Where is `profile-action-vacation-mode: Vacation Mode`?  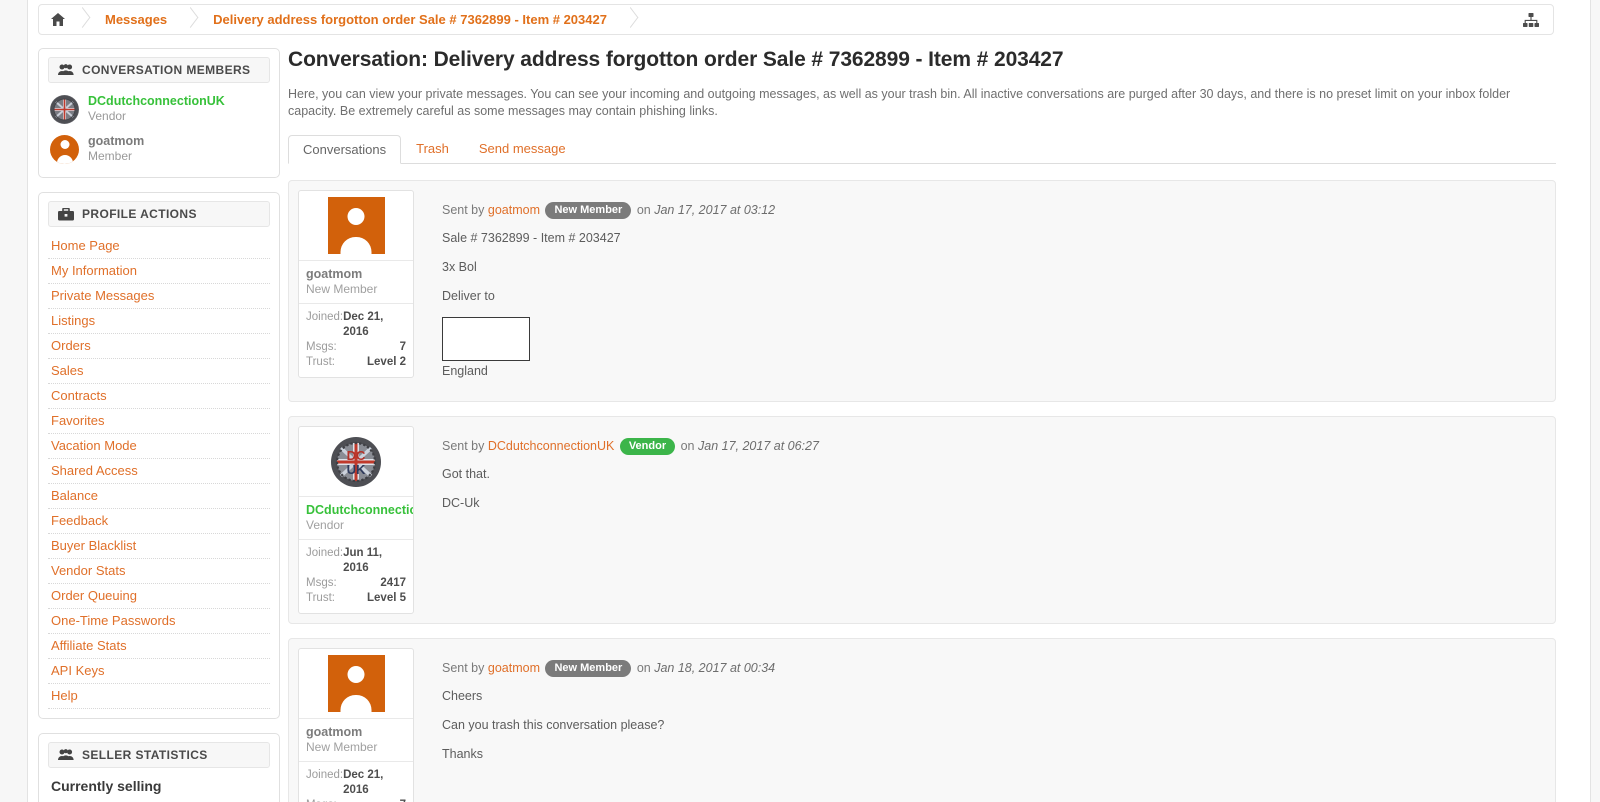
profile-action-vacation-mode: Vacation Mode is located at coordinates (159, 446).